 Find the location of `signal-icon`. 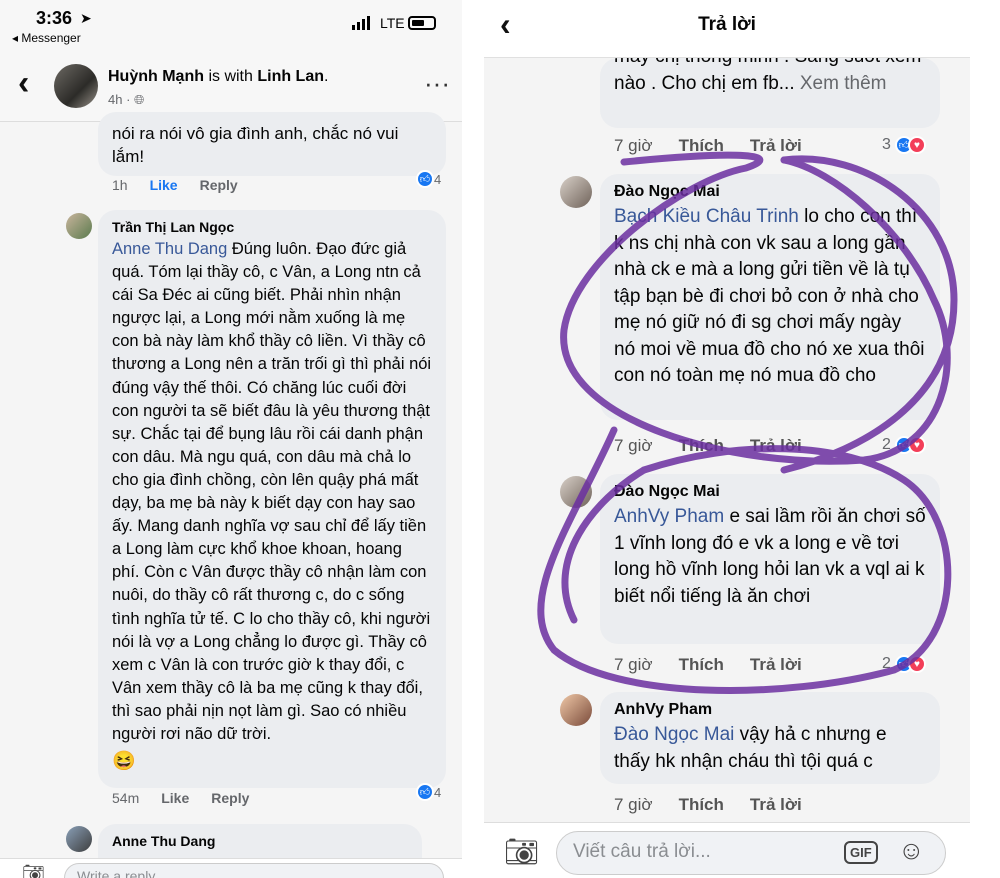

signal-icon is located at coordinates (361, 23).